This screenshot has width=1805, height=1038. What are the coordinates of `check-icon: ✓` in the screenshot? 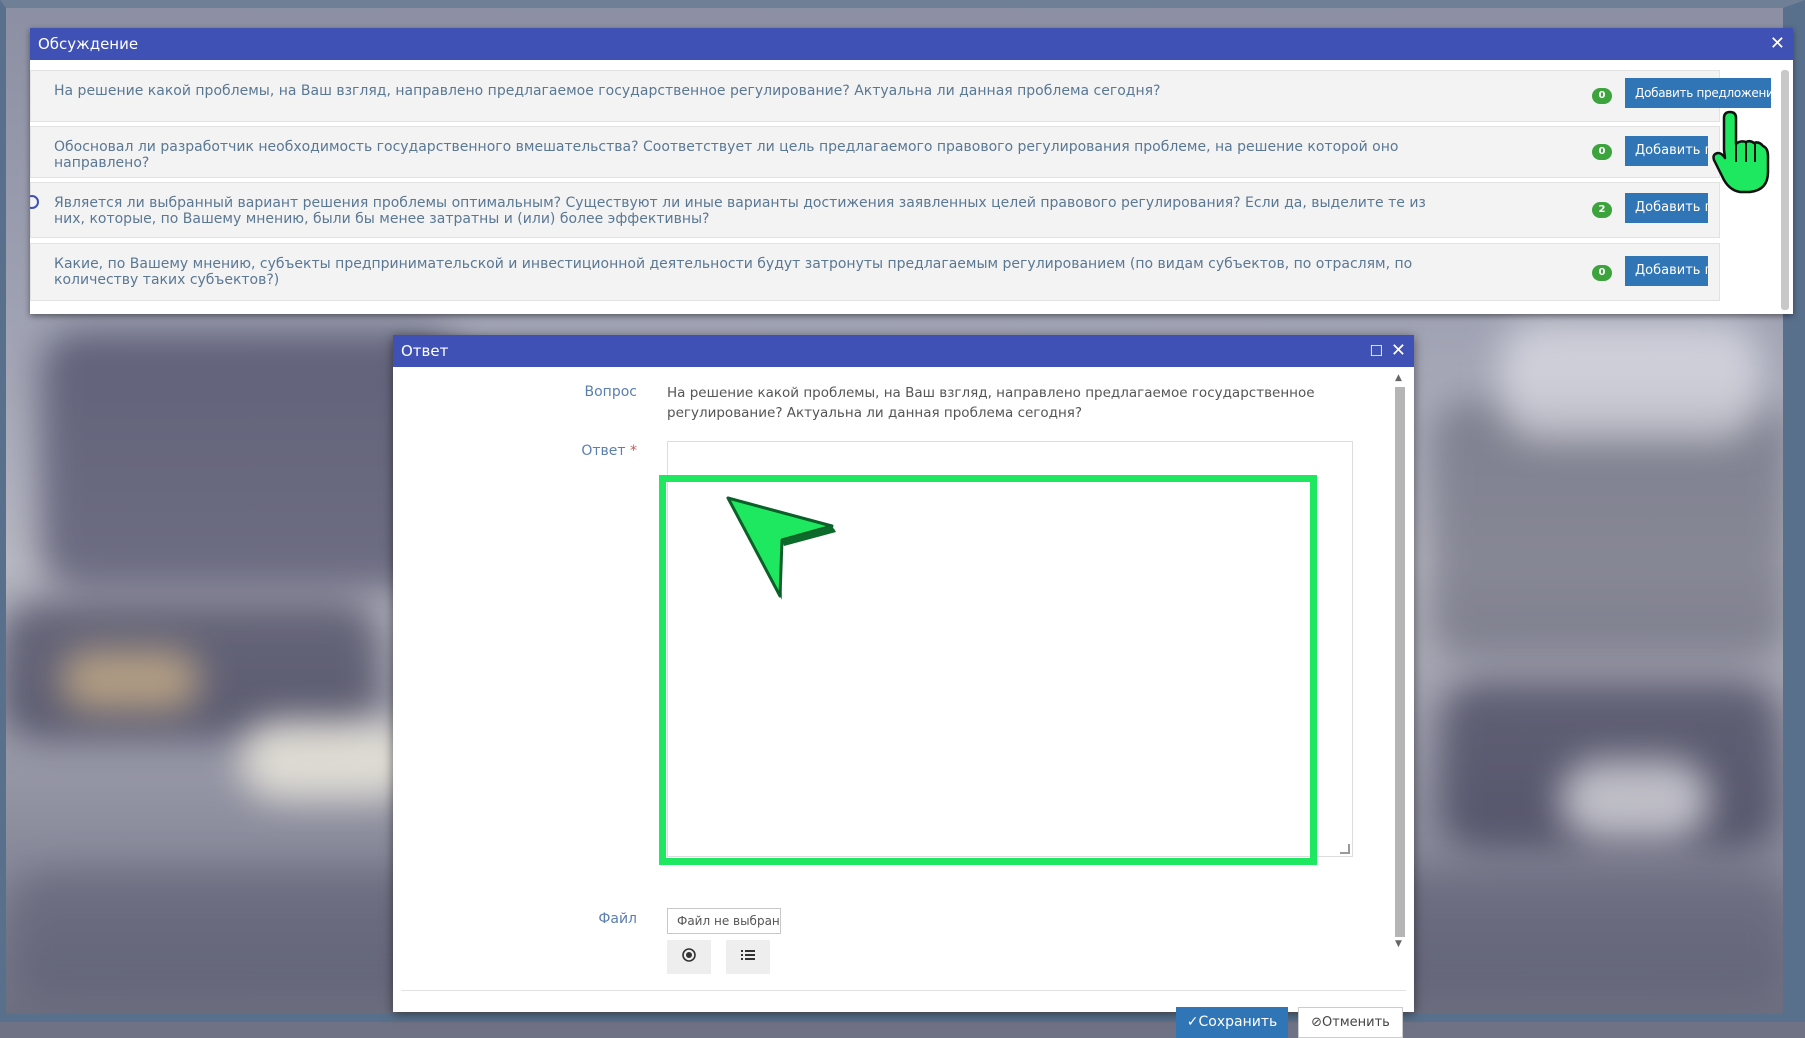 It's located at (1192, 1022).